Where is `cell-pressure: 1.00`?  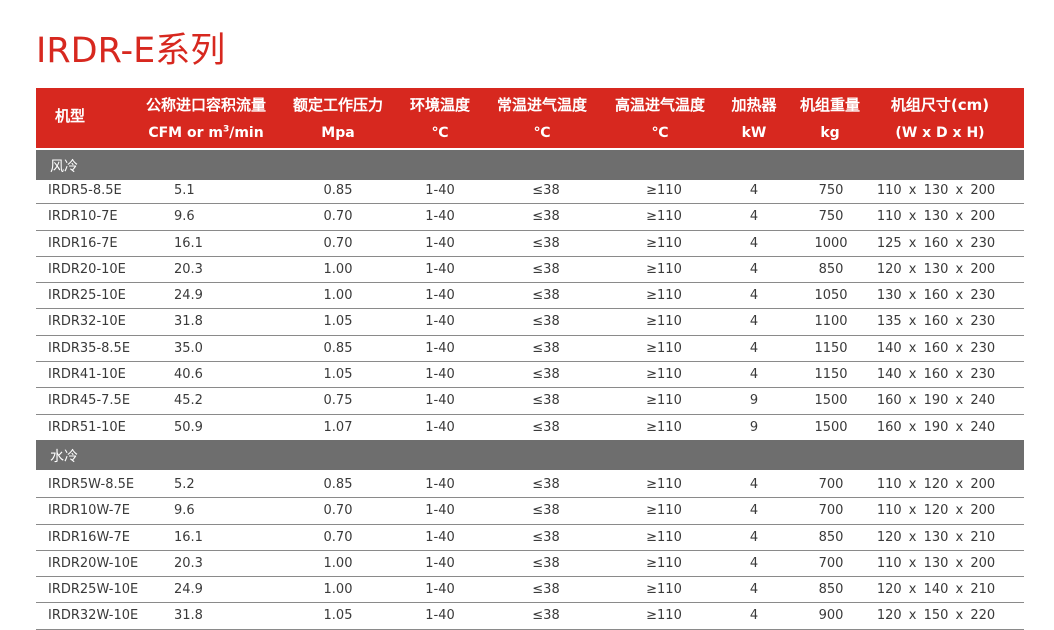
cell-pressure: 1.00 is located at coordinates (338, 296).